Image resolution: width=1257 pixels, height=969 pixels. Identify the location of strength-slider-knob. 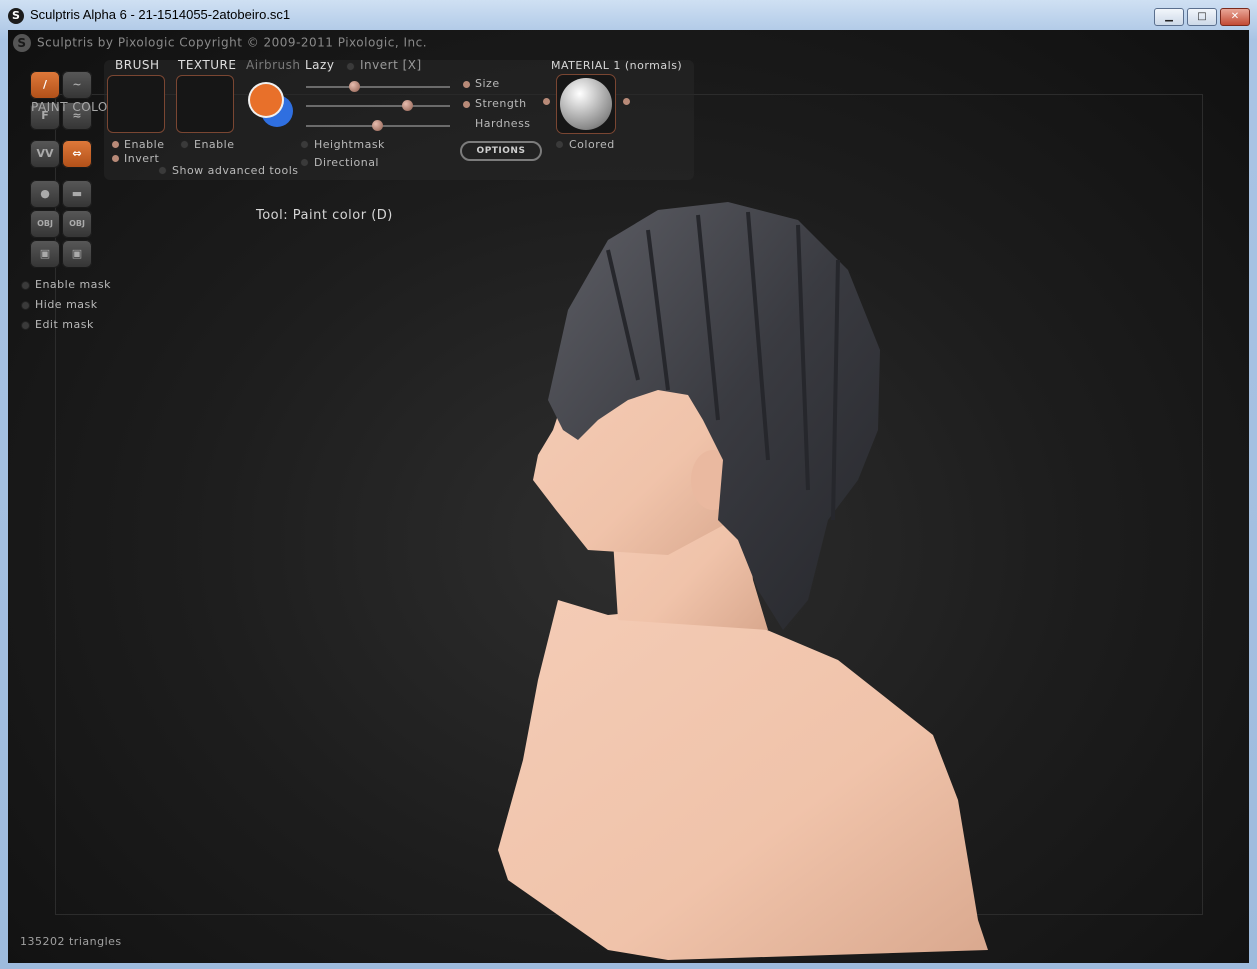
(407, 105).